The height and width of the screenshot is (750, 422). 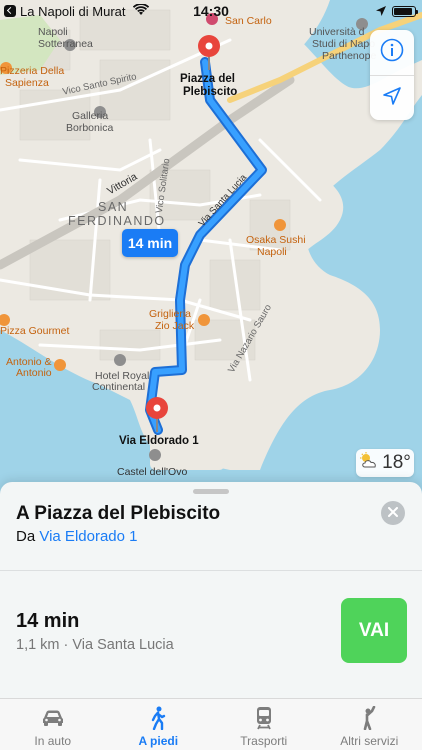 I want to click on weather-temperature: 18°, so click(x=396, y=462).